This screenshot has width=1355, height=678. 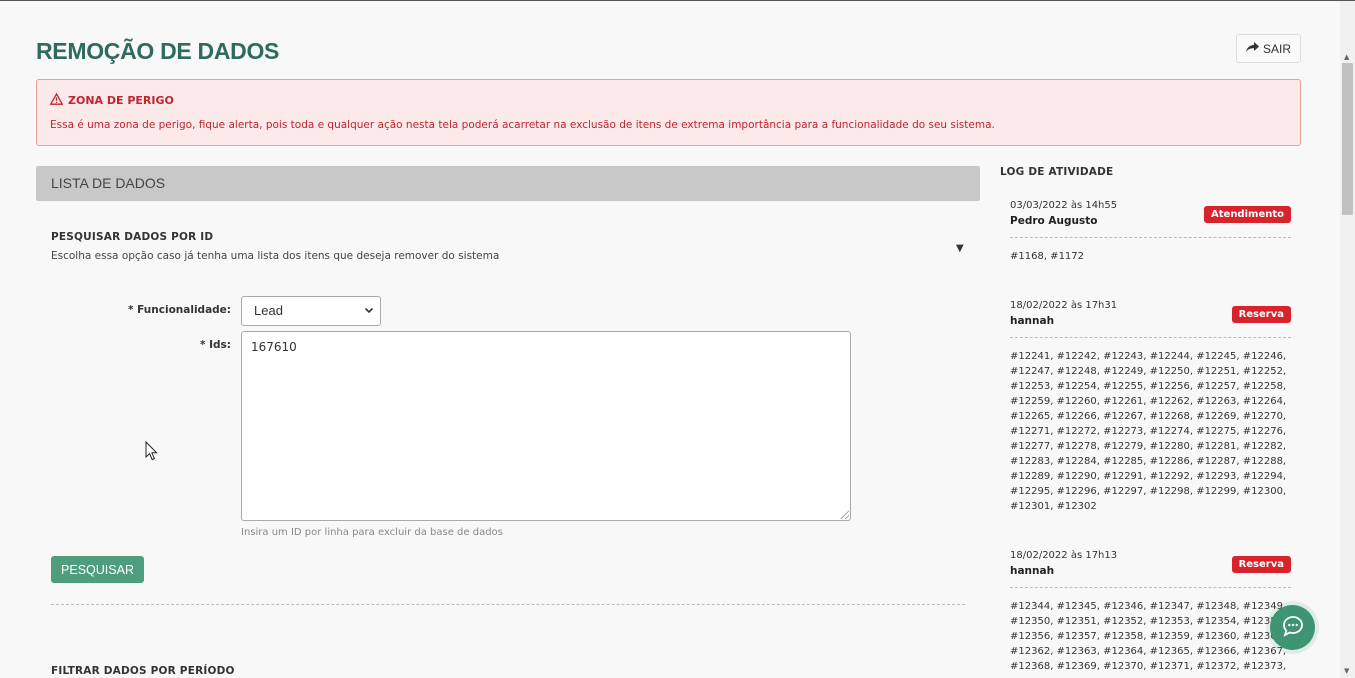 What do you see at coordinates (143, 671) in the screenshot?
I see `filter-by-period-title: FILTRAR DADOS POR PERÍODO` at bounding box center [143, 671].